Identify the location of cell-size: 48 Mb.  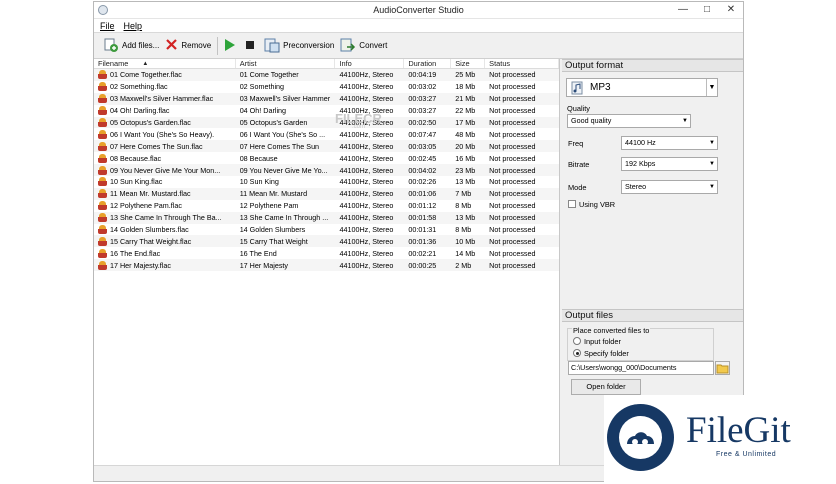
(465, 134).